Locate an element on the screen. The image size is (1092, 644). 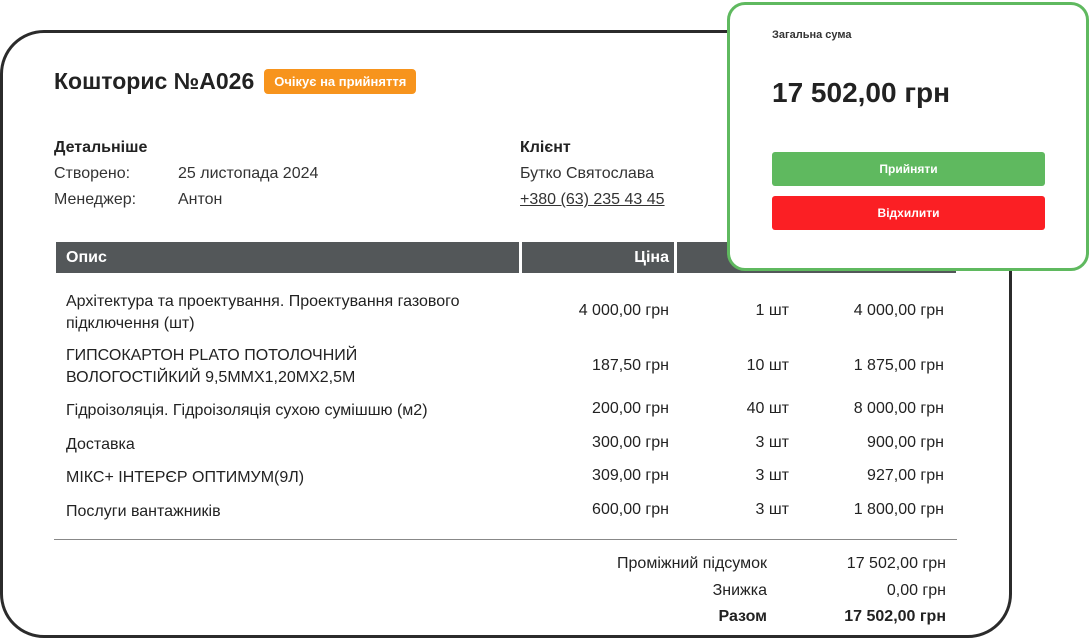
row-total: 1 800,00 грн is located at coordinates (898, 509).